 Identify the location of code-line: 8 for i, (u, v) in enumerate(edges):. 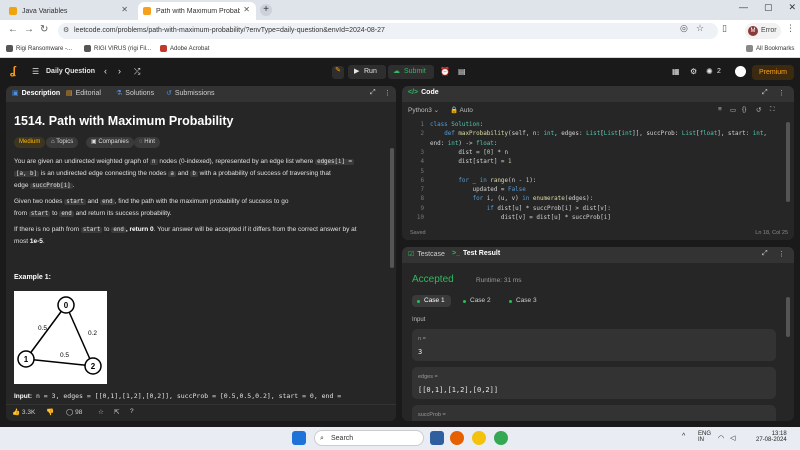
(598, 200).